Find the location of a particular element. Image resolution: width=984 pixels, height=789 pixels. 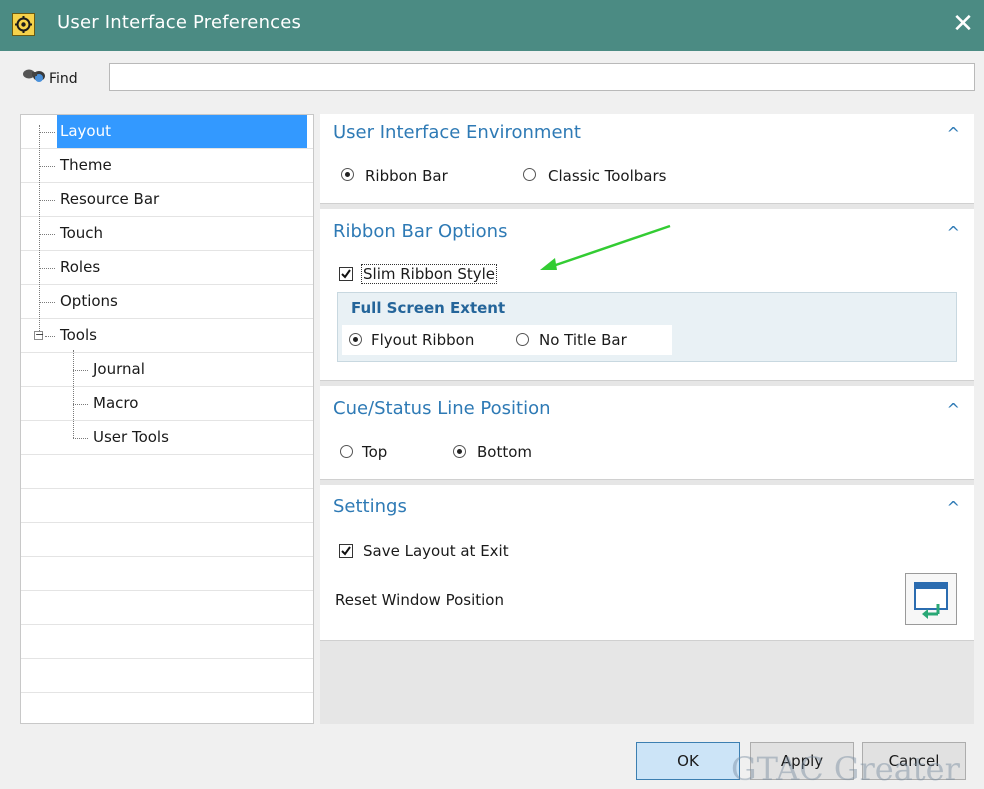

bottom-label: Bottom is located at coordinates (505, 452).